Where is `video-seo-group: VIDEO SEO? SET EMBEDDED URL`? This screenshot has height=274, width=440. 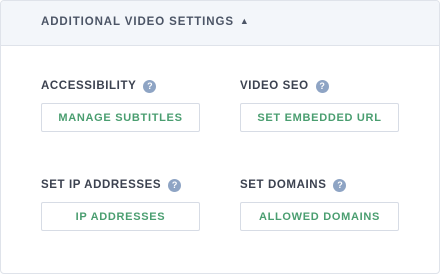 video-seo-group: VIDEO SEO? SET EMBEDDED URL is located at coordinates (325, 109).